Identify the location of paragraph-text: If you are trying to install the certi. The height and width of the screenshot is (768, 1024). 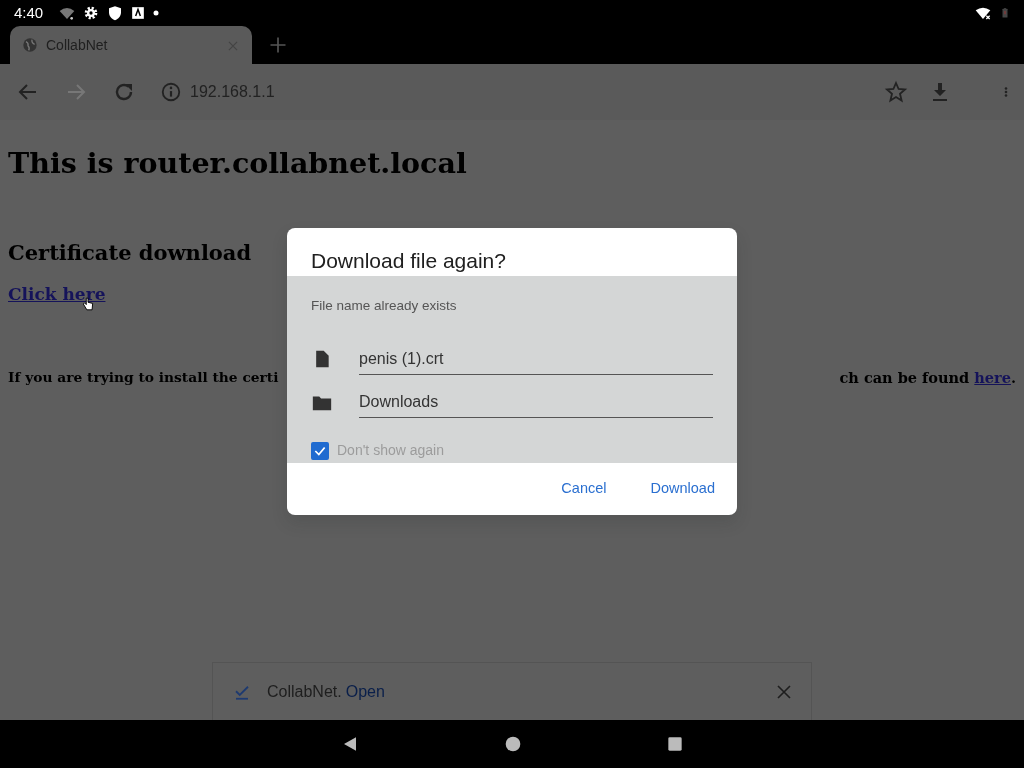
(143, 378).